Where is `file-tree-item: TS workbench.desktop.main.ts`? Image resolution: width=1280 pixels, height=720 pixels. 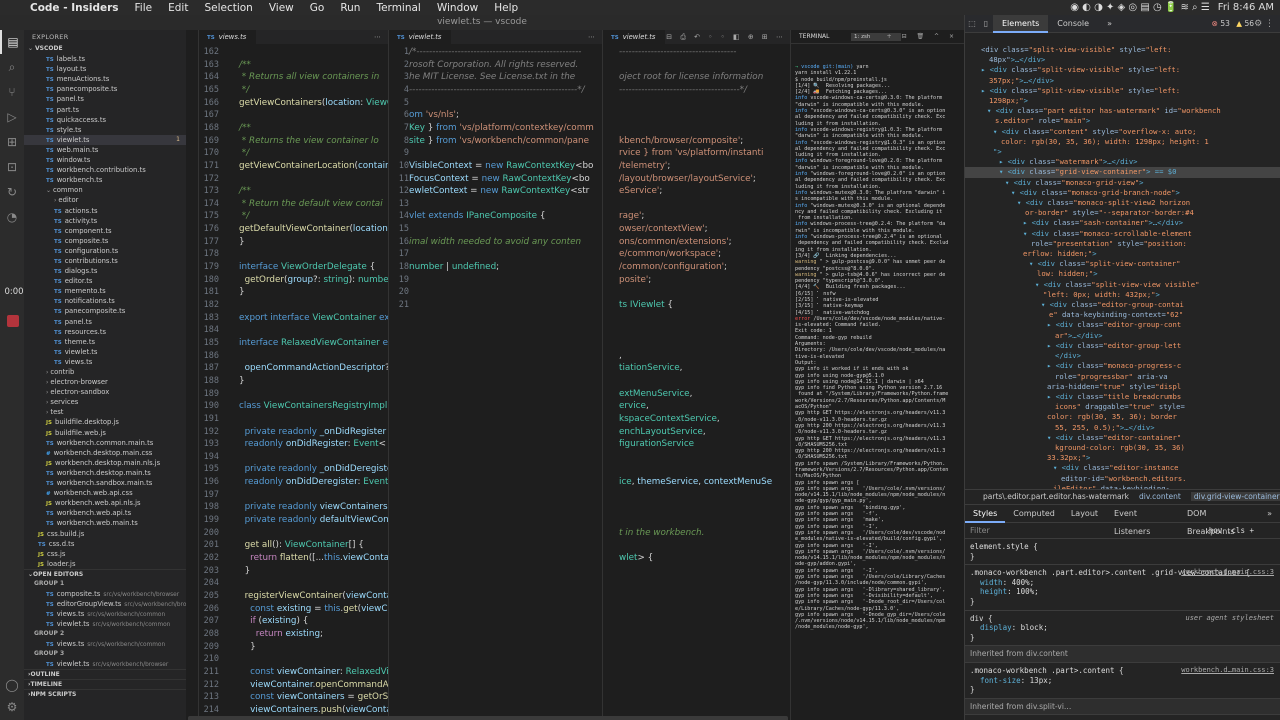
file-tree-item: TS workbench.desktop.main.ts is located at coordinates (105, 473).